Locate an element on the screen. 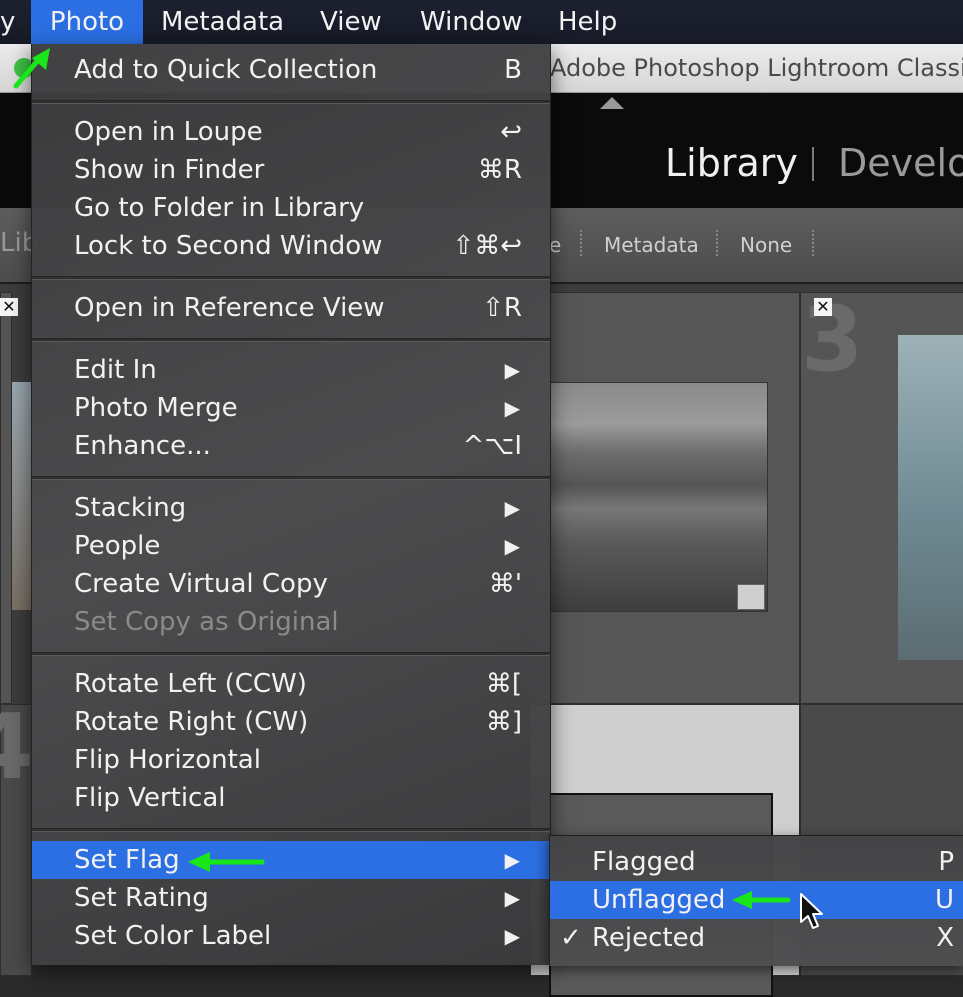 Image resolution: width=963 pixels, height=997 pixels. mouse-cursor-icon is located at coordinates (811, 911).